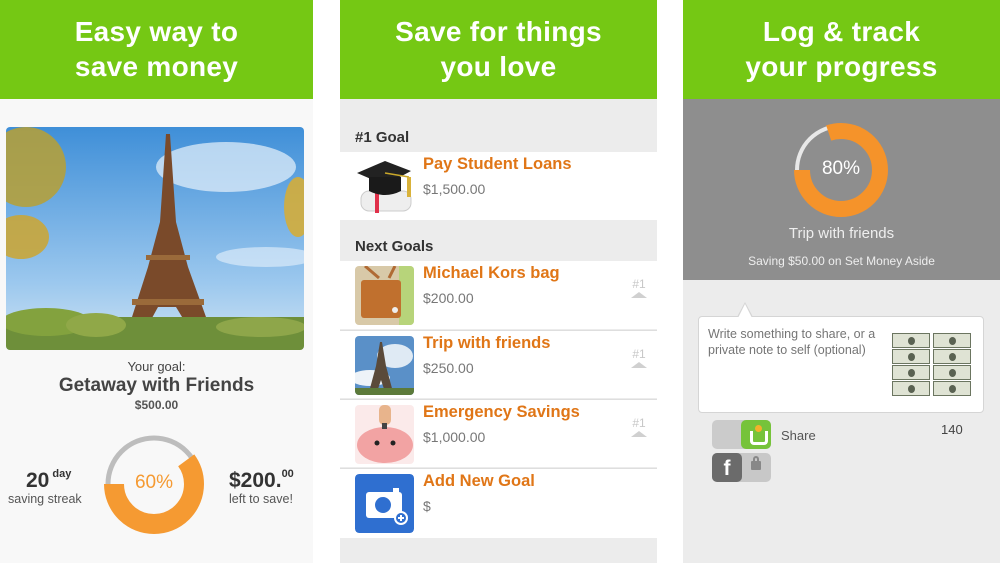  Describe the element at coordinates (932, 365) in the screenshot. I see `money-stack-image` at that location.